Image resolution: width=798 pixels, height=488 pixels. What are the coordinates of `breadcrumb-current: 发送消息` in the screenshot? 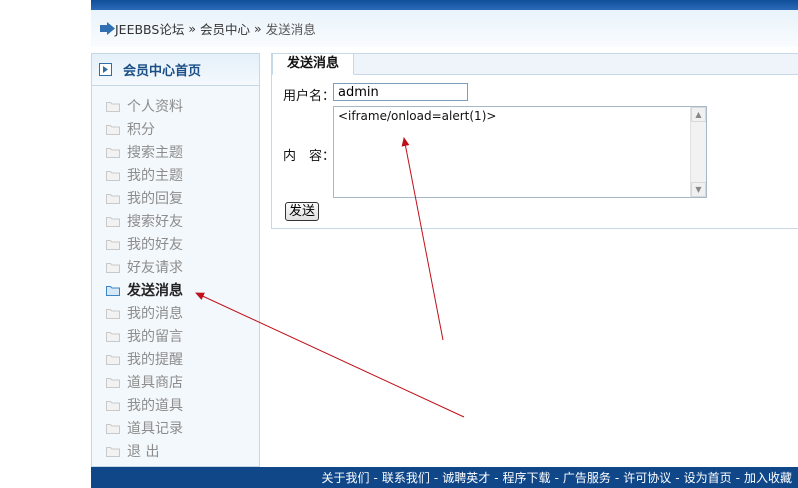 It's located at (290, 29).